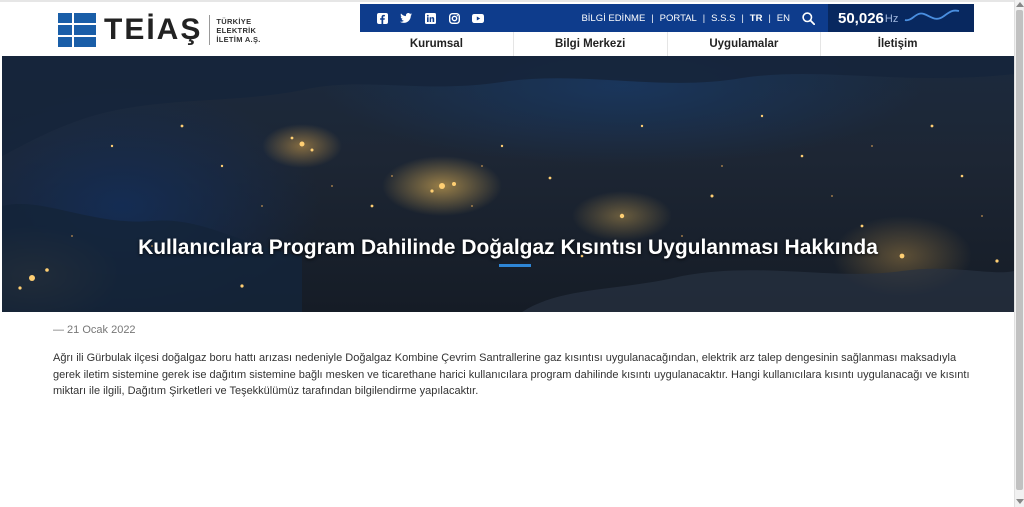  Describe the element at coordinates (723, 18) in the screenshot. I see `sss-link: S.S.S` at that location.